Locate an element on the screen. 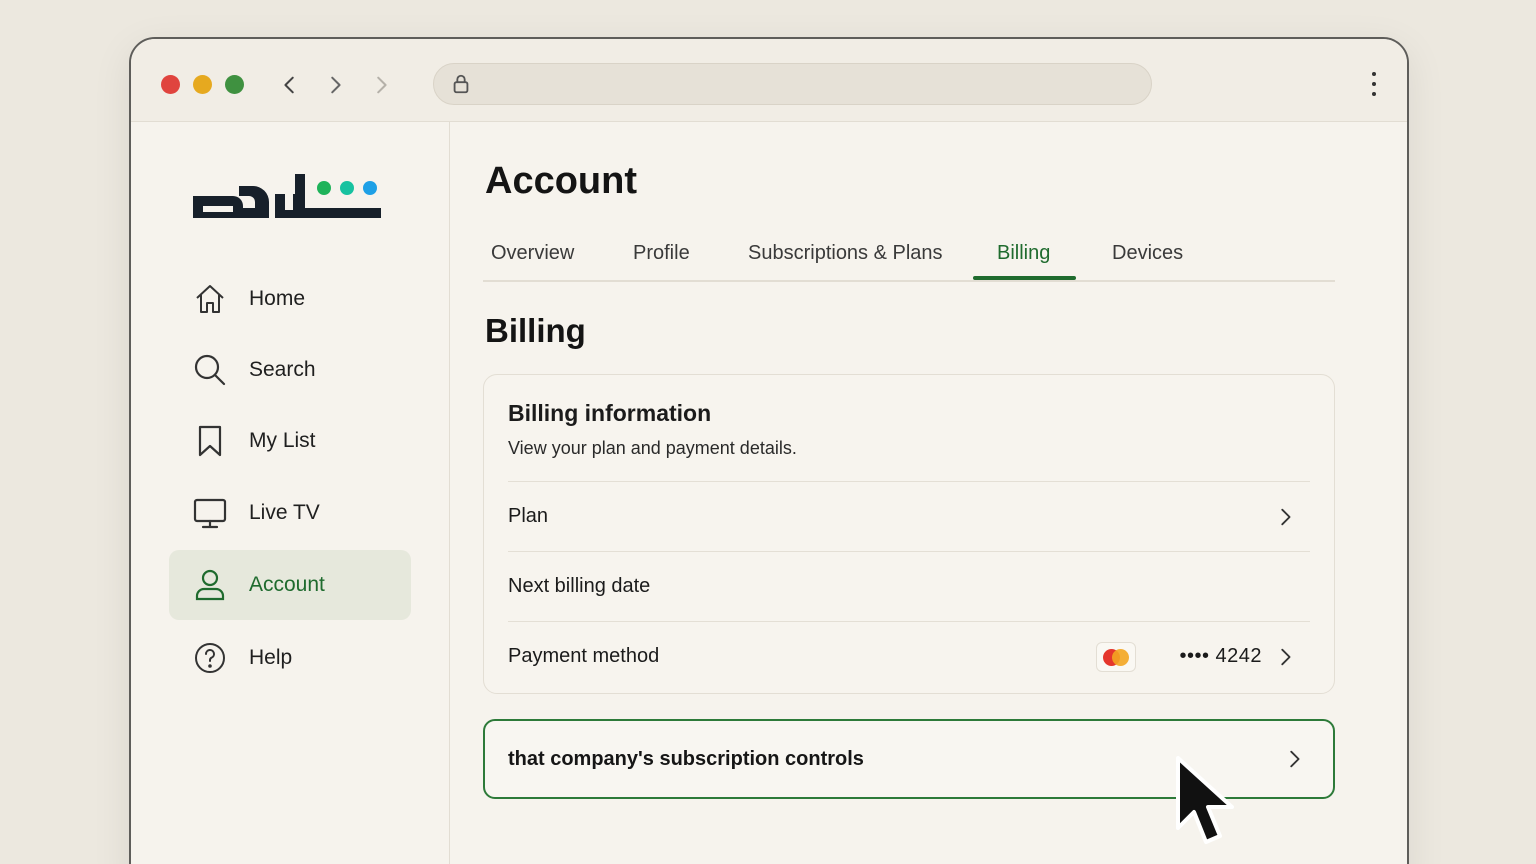 The width and height of the screenshot is (1536, 864). forward-disabled-button is located at coordinates (381, 85).